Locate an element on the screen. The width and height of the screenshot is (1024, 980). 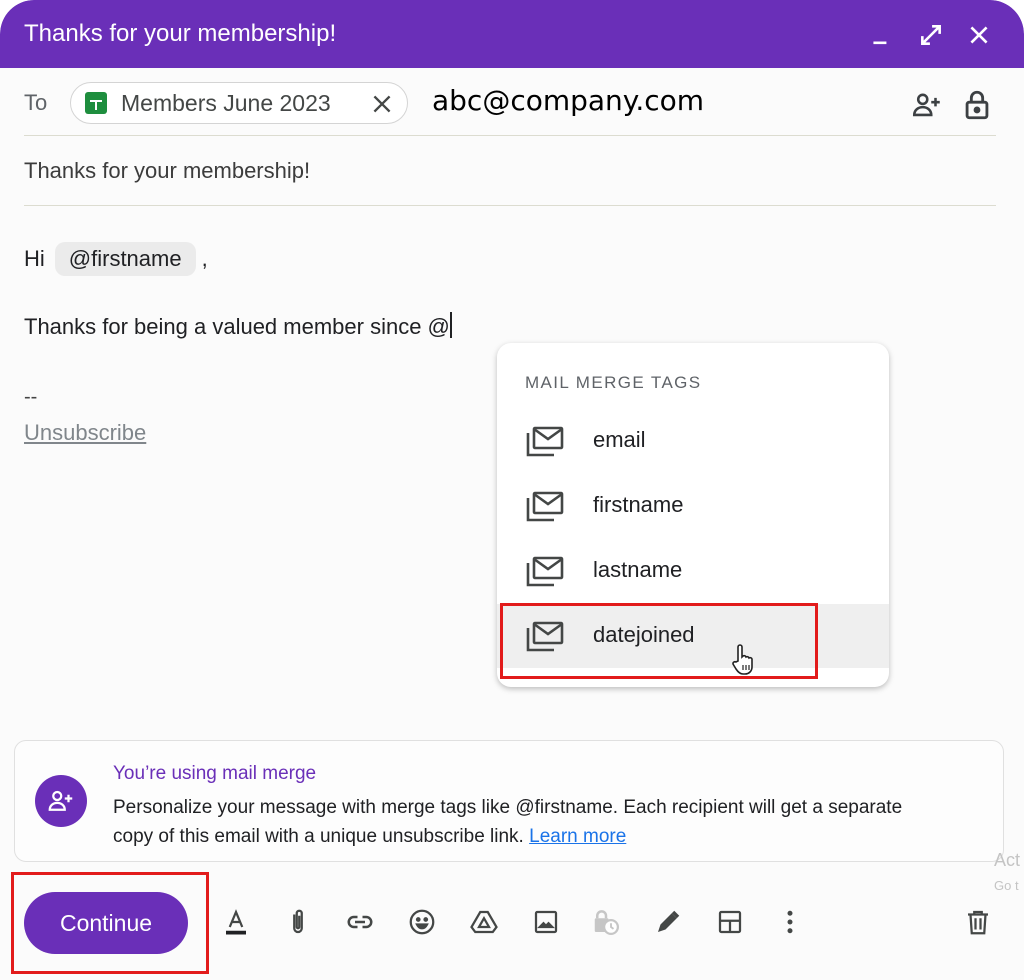
banner-title: You’re using mail merge is located at coordinates (215, 773).